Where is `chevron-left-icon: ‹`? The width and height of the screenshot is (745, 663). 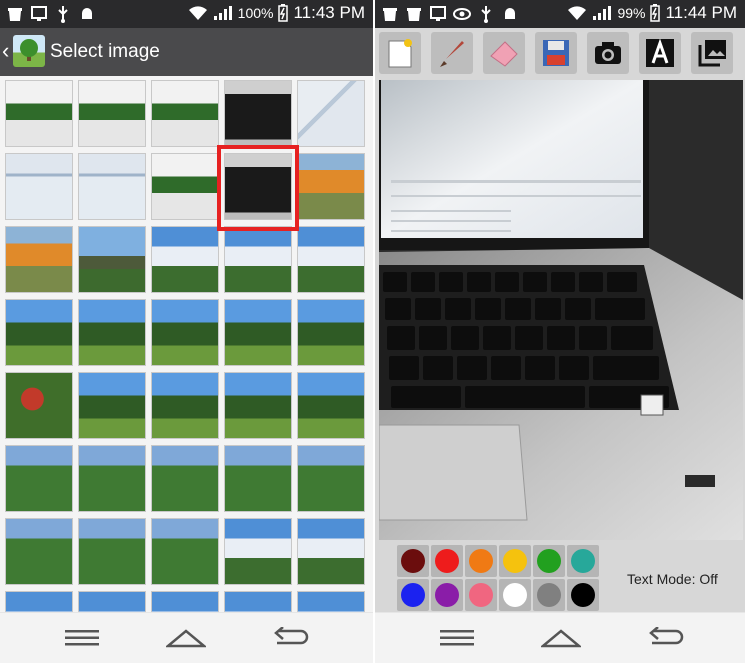
chevron-left-icon: ‹ is located at coordinates (5, 51).